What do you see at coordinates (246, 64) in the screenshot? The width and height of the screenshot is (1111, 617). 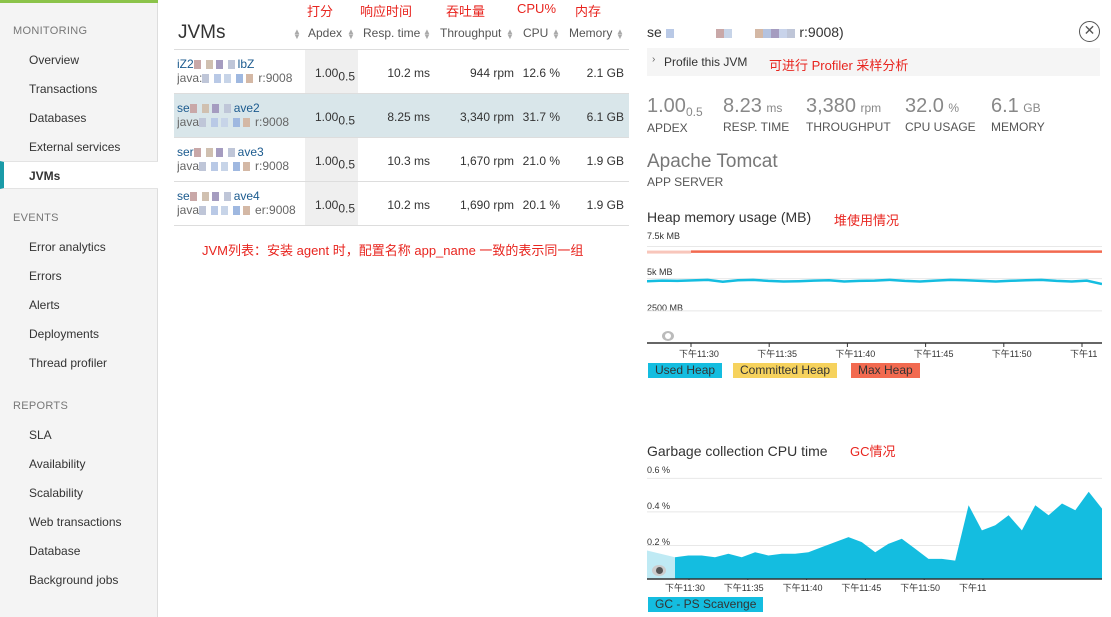 I see `jvm-host-tail: lbZ` at bounding box center [246, 64].